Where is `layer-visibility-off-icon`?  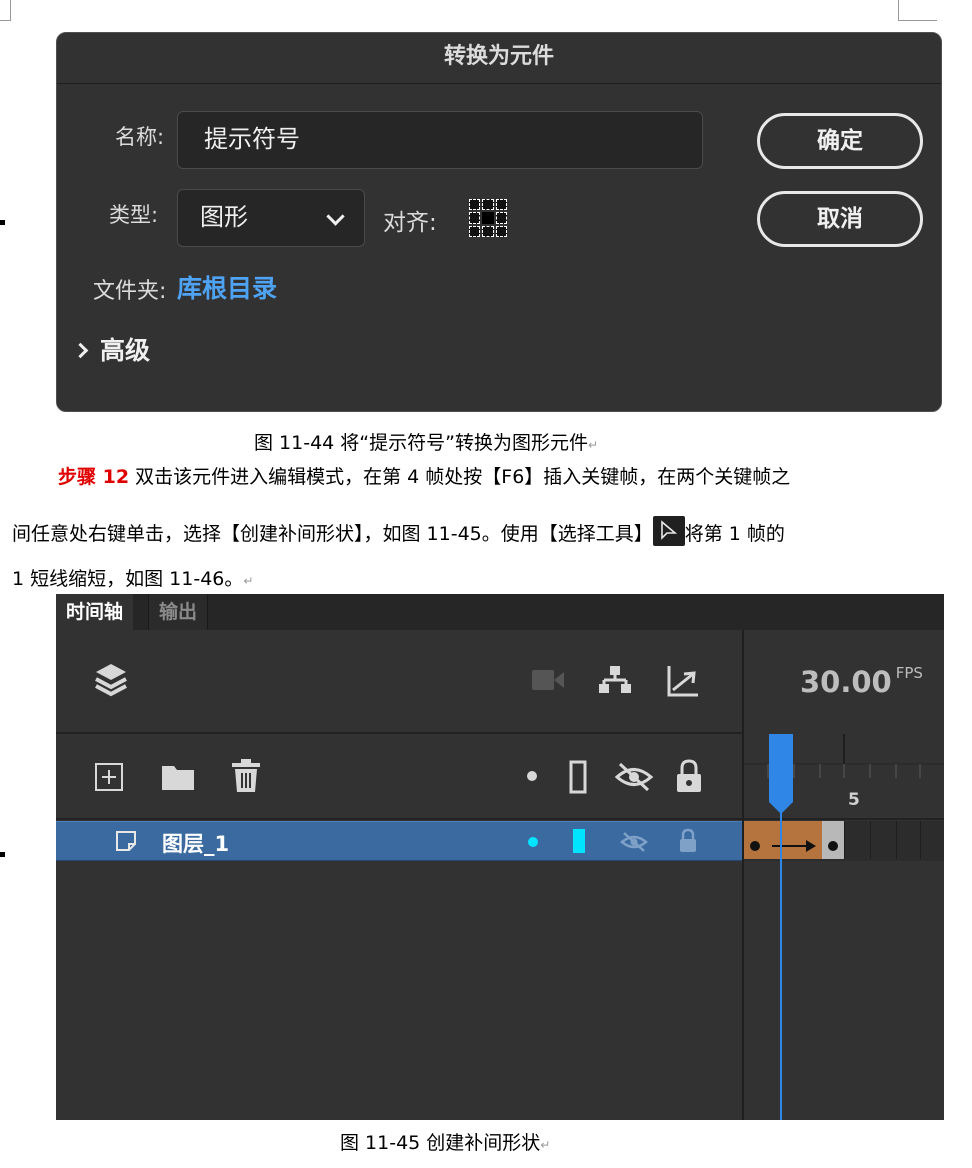
layer-visibility-off-icon is located at coordinates (634, 842).